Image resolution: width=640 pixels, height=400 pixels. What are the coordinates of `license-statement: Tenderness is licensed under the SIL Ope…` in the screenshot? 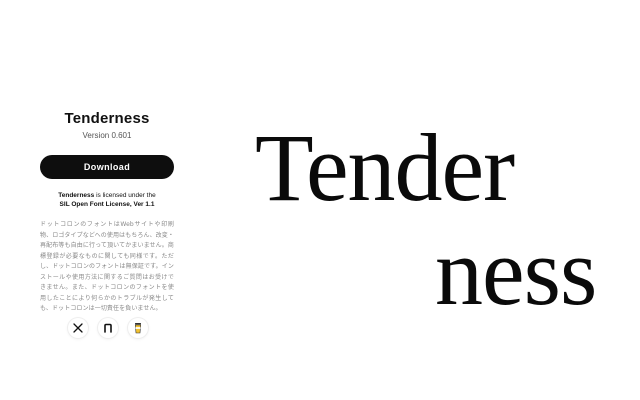 It's located at (107, 200).